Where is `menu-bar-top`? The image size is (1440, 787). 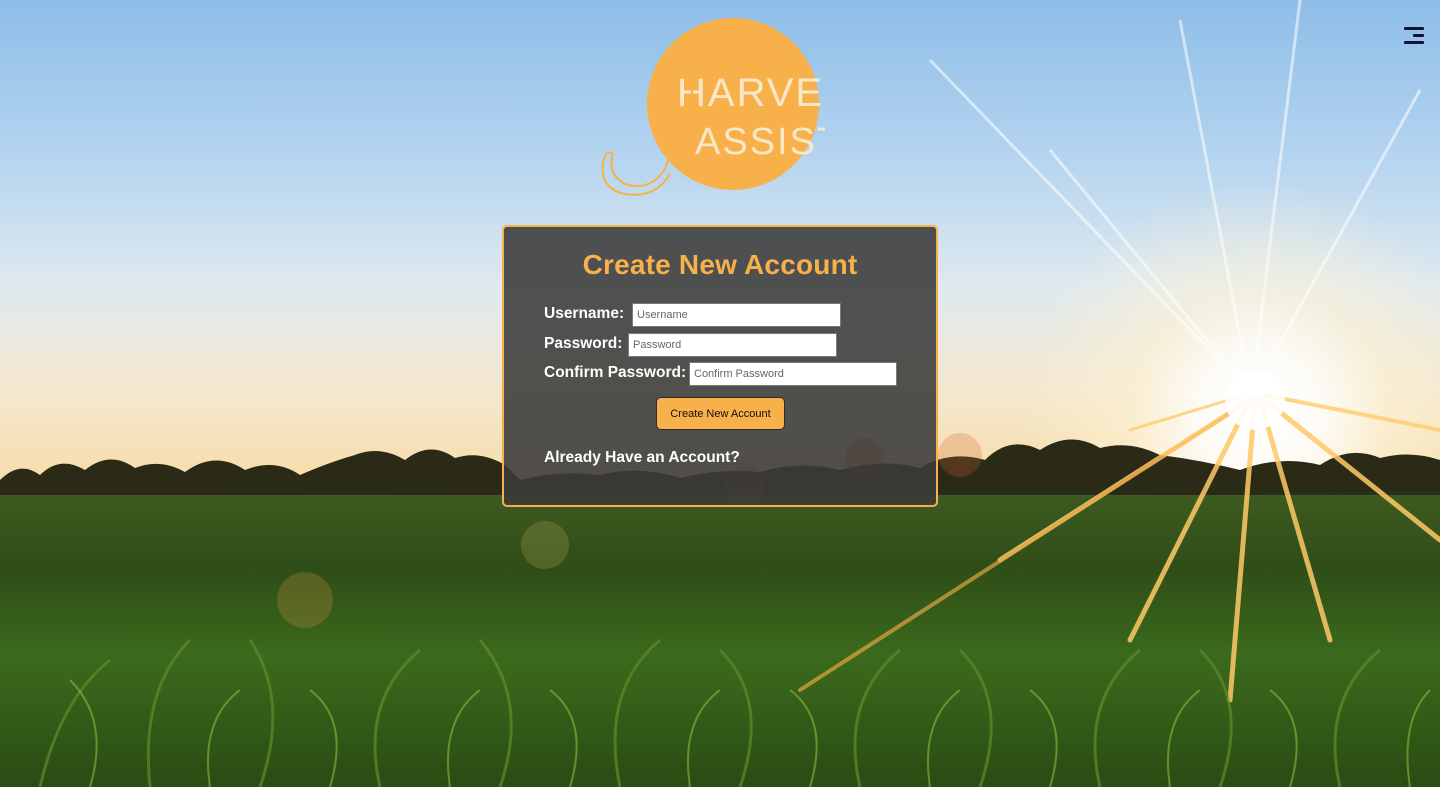 menu-bar-top is located at coordinates (1414, 28).